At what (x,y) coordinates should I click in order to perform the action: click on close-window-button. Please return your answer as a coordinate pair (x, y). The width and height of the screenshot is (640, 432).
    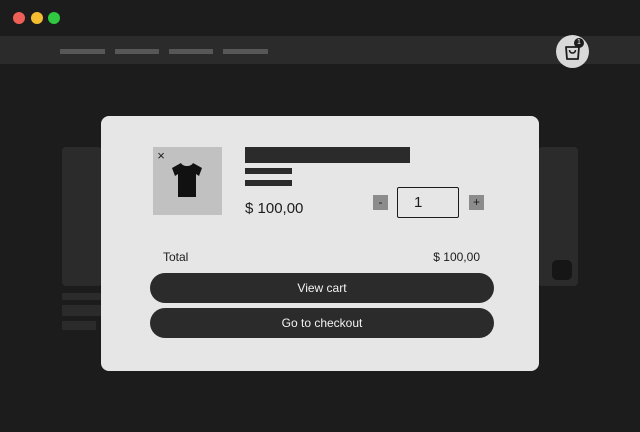
    Looking at the image, I should click on (19, 18).